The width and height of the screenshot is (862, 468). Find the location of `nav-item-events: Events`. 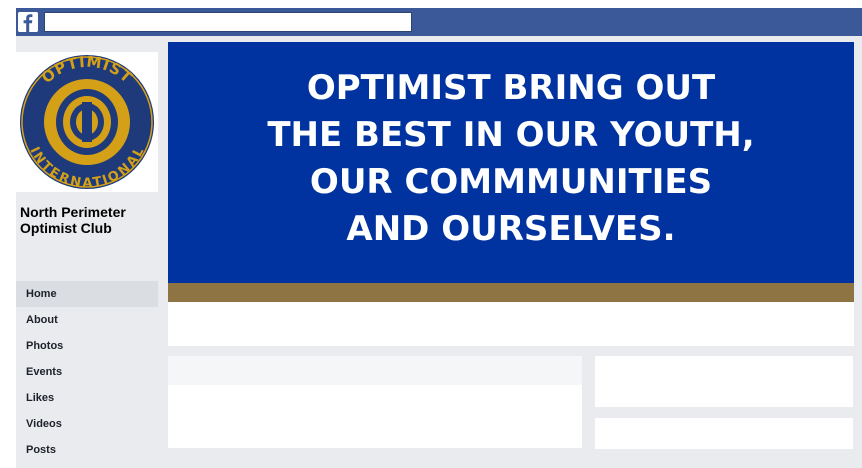

nav-item-events: Events is located at coordinates (87, 372).